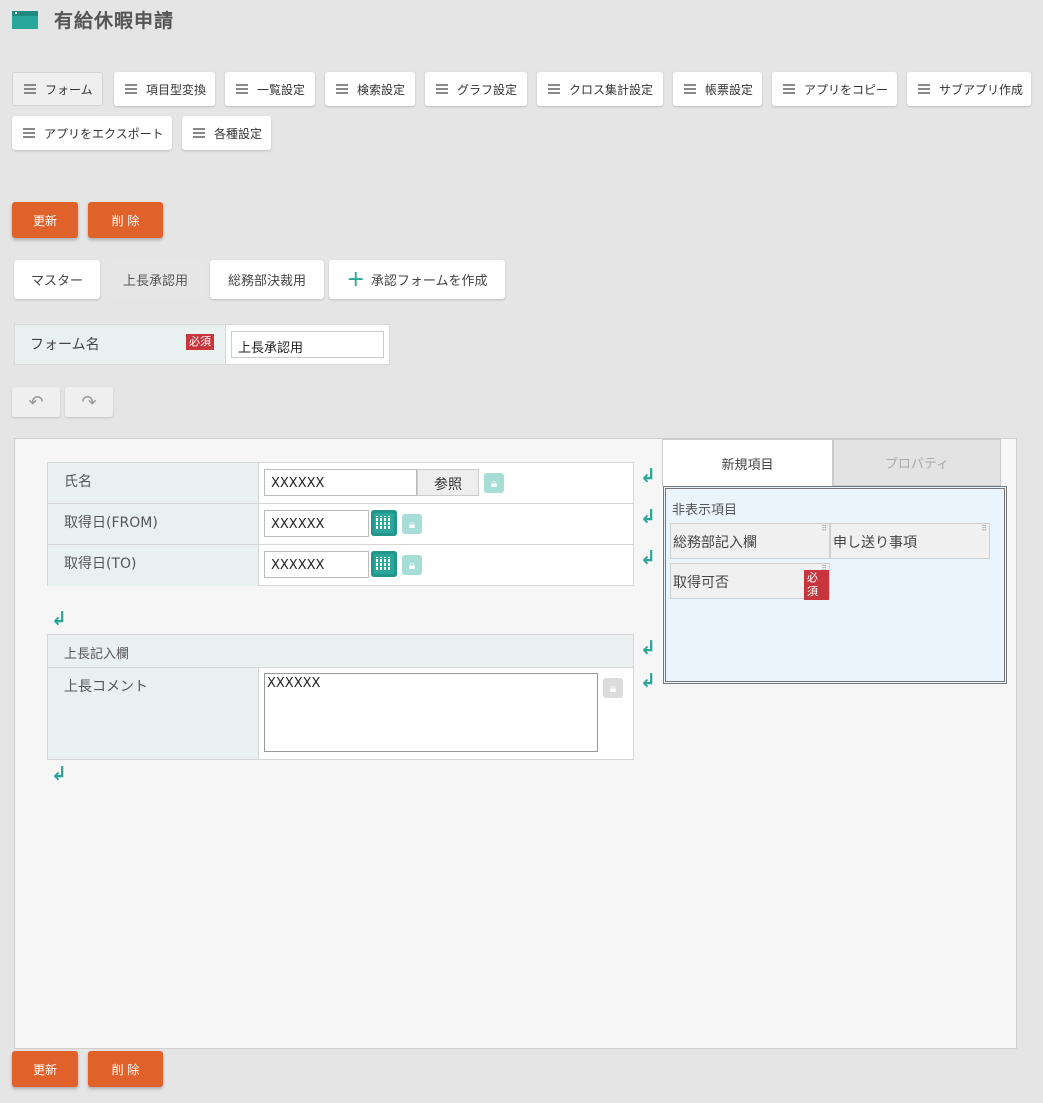 This screenshot has width=1043, height=1103. What do you see at coordinates (600, 89) in the screenshot?
I see `menu-cross-settings: クロス集計設定` at bounding box center [600, 89].